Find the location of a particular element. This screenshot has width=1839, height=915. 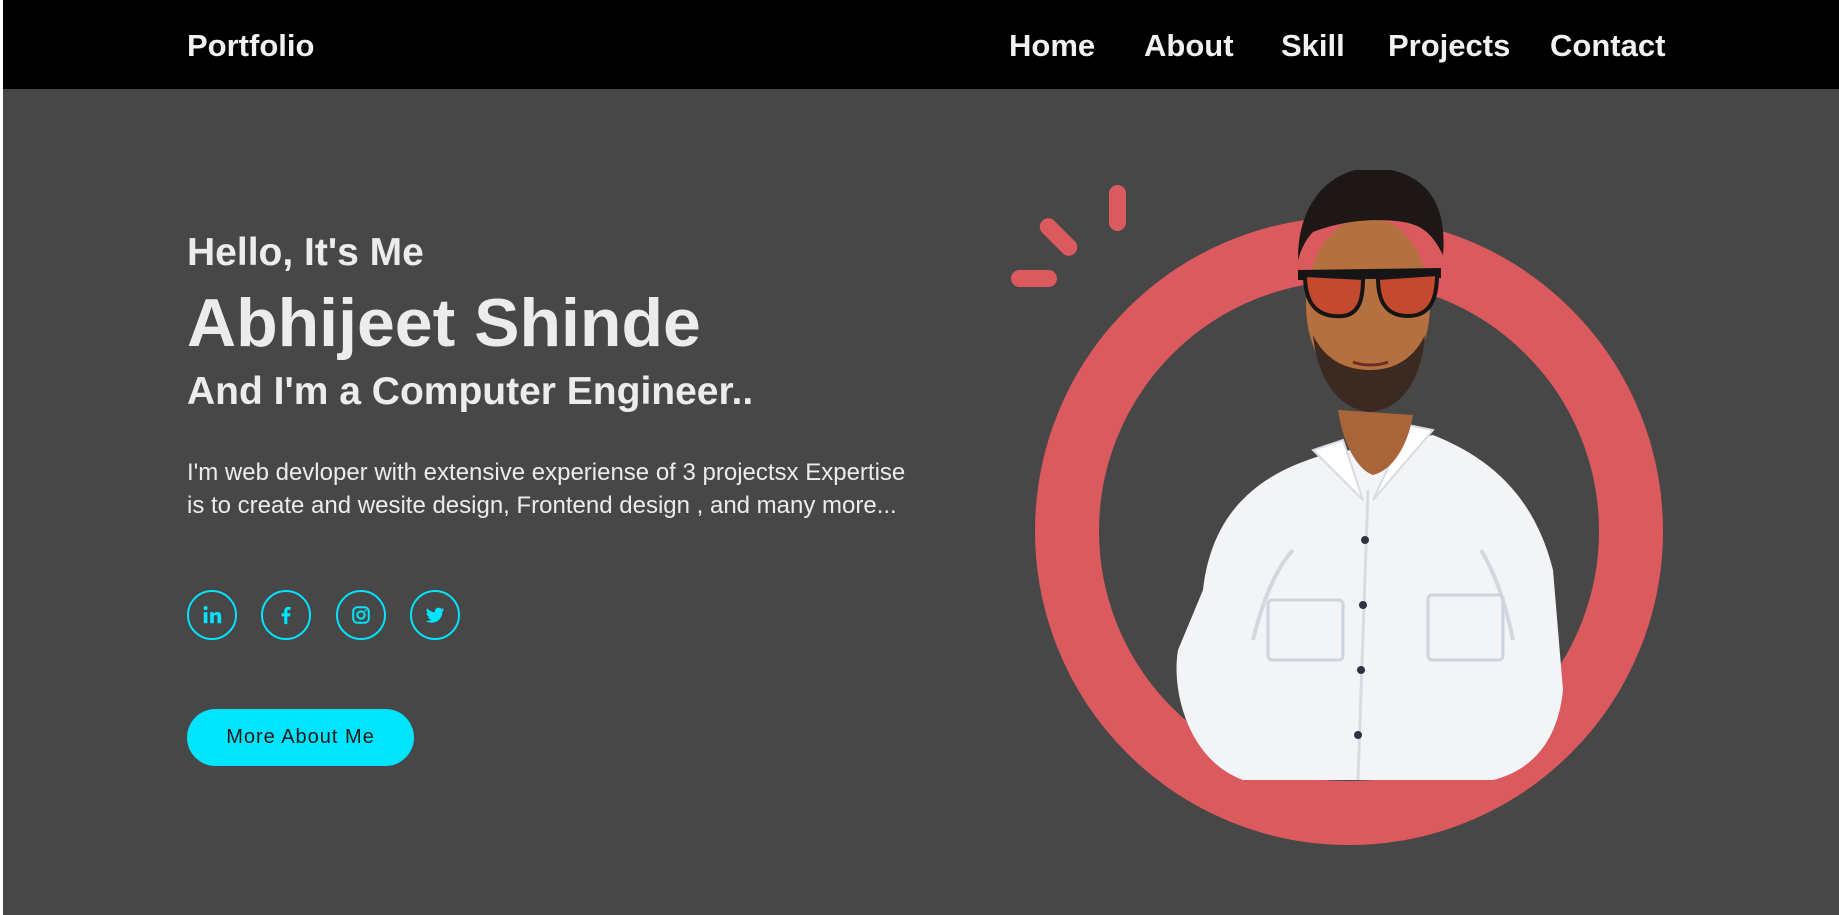

social-links is located at coordinates (337, 615).